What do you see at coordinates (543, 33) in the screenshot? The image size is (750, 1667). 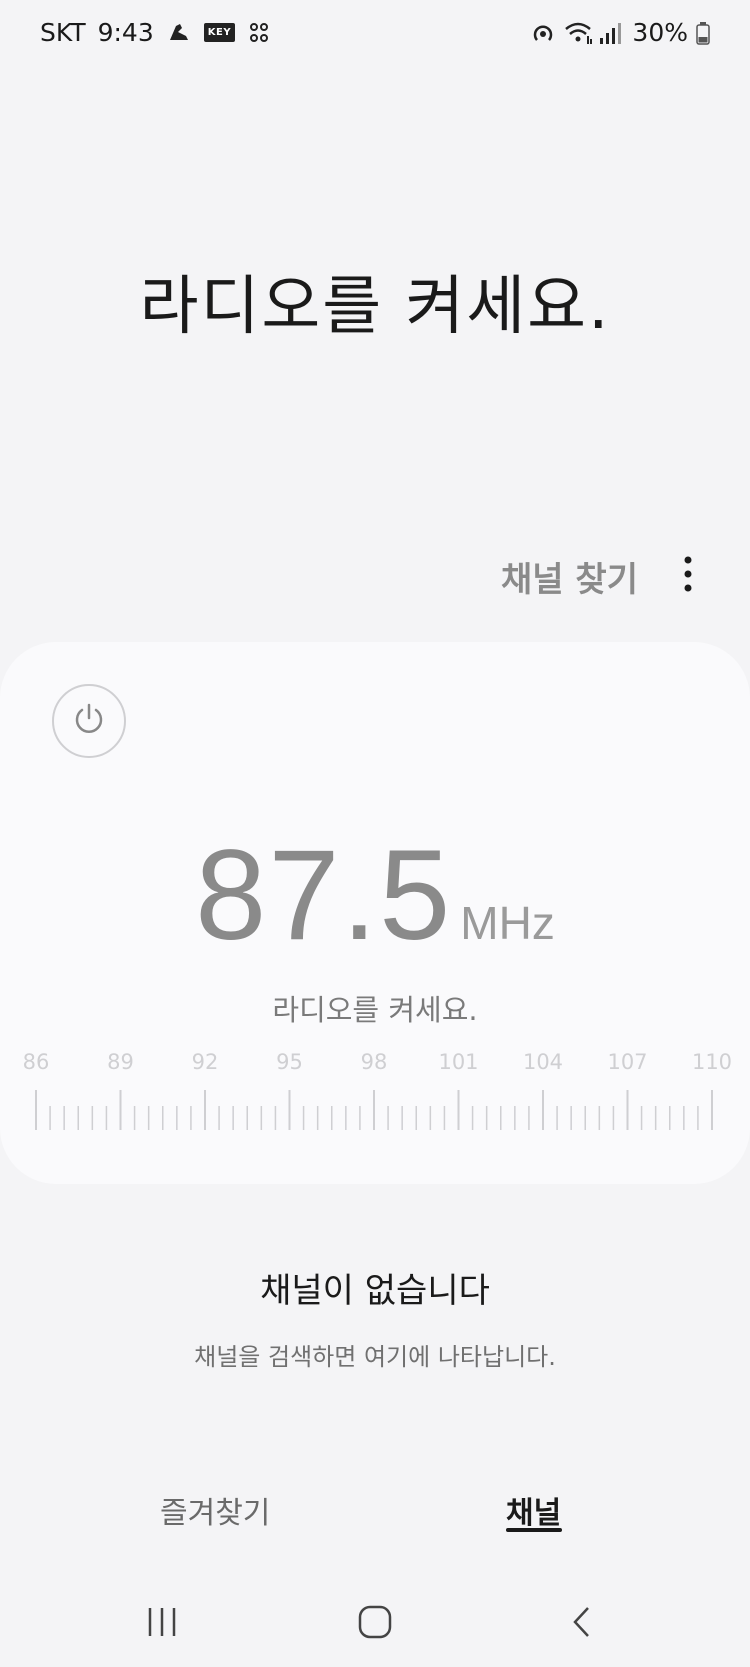 I see `hotspot-icon` at bounding box center [543, 33].